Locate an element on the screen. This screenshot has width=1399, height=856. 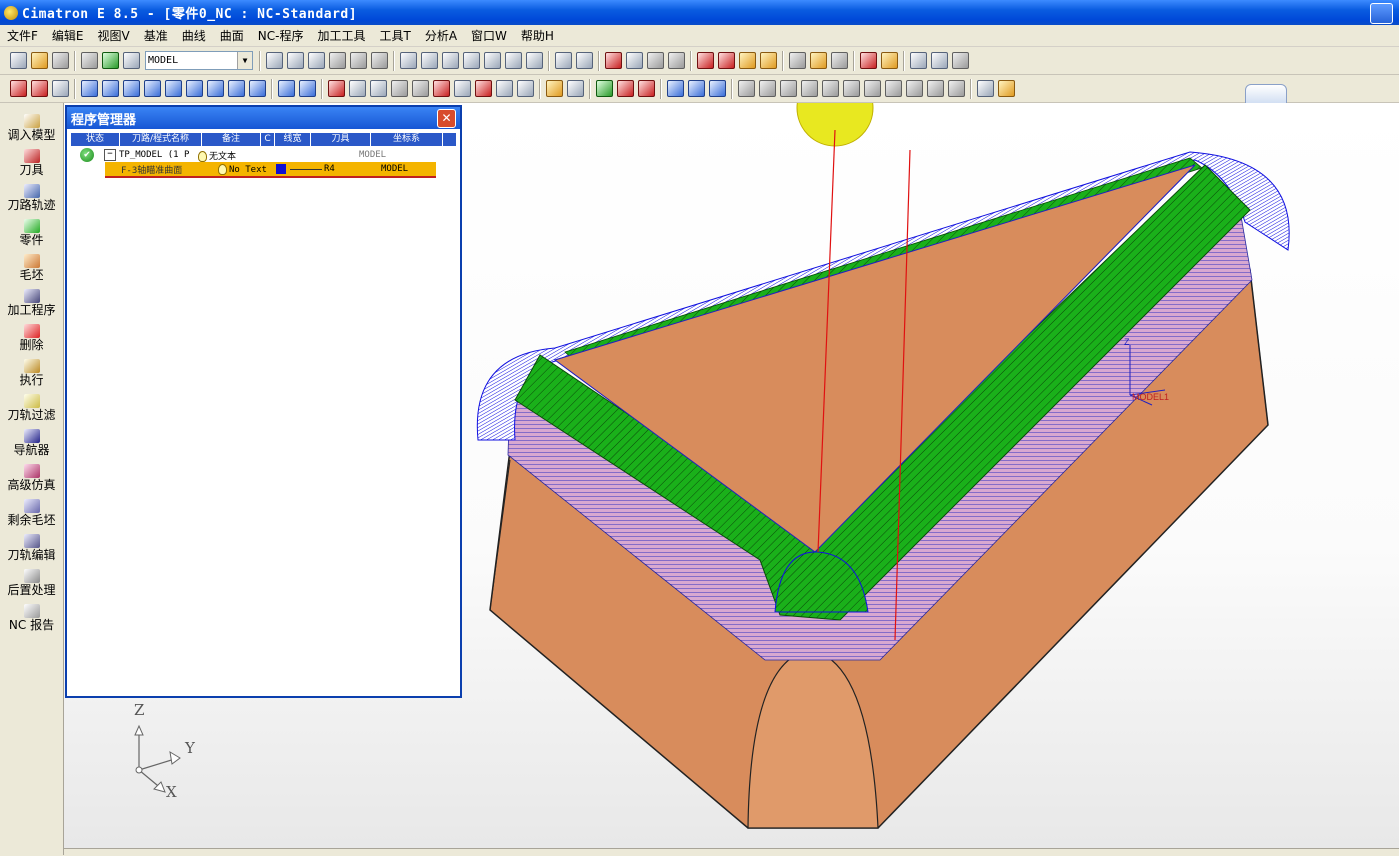
lp-nc-report: NC 报告 is located at coordinates (31, 619).